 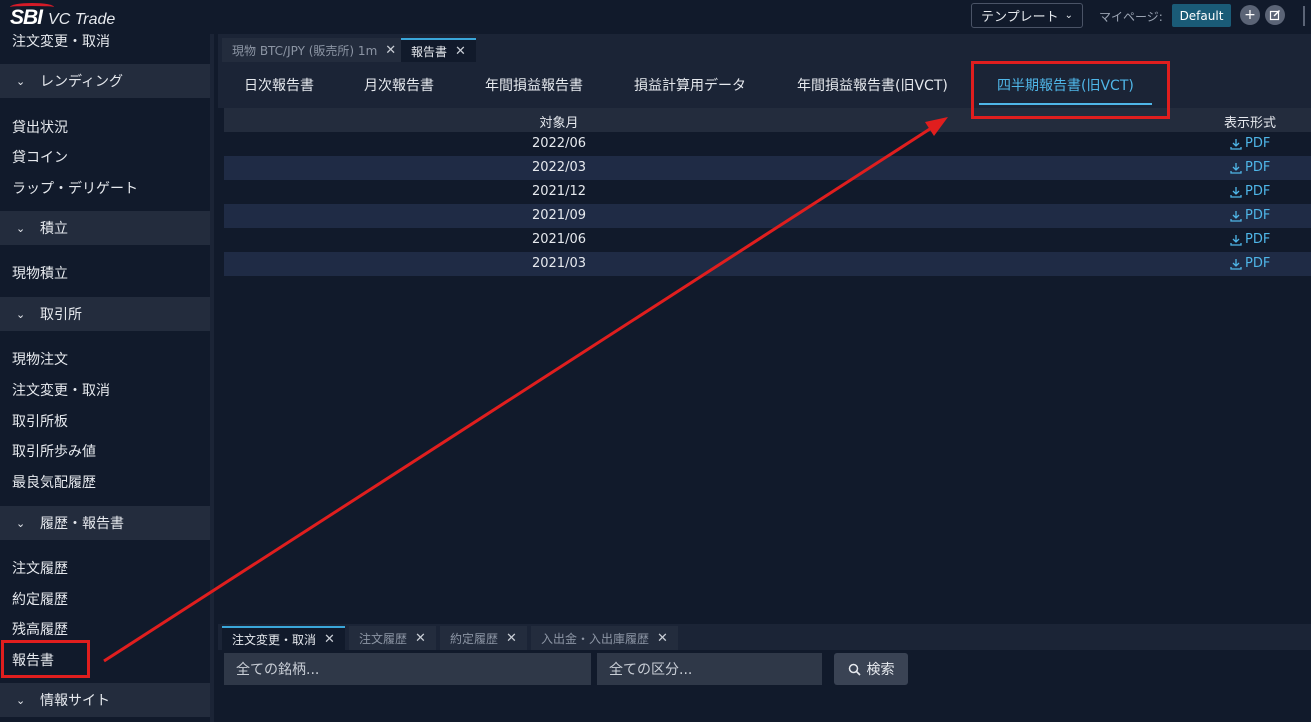 What do you see at coordinates (558, 215) in the screenshot?
I see `row-month: 2021/09` at bounding box center [558, 215].